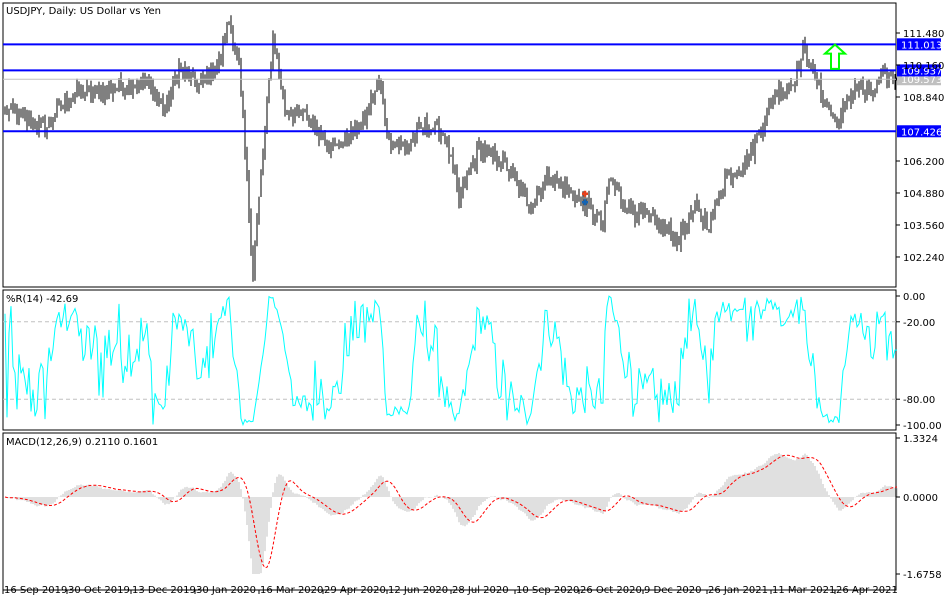 The width and height of the screenshot is (950, 604). What do you see at coordinates (35, 590) in the screenshot?
I see `date-axis-label: 16 Sep 2019` at bounding box center [35, 590].